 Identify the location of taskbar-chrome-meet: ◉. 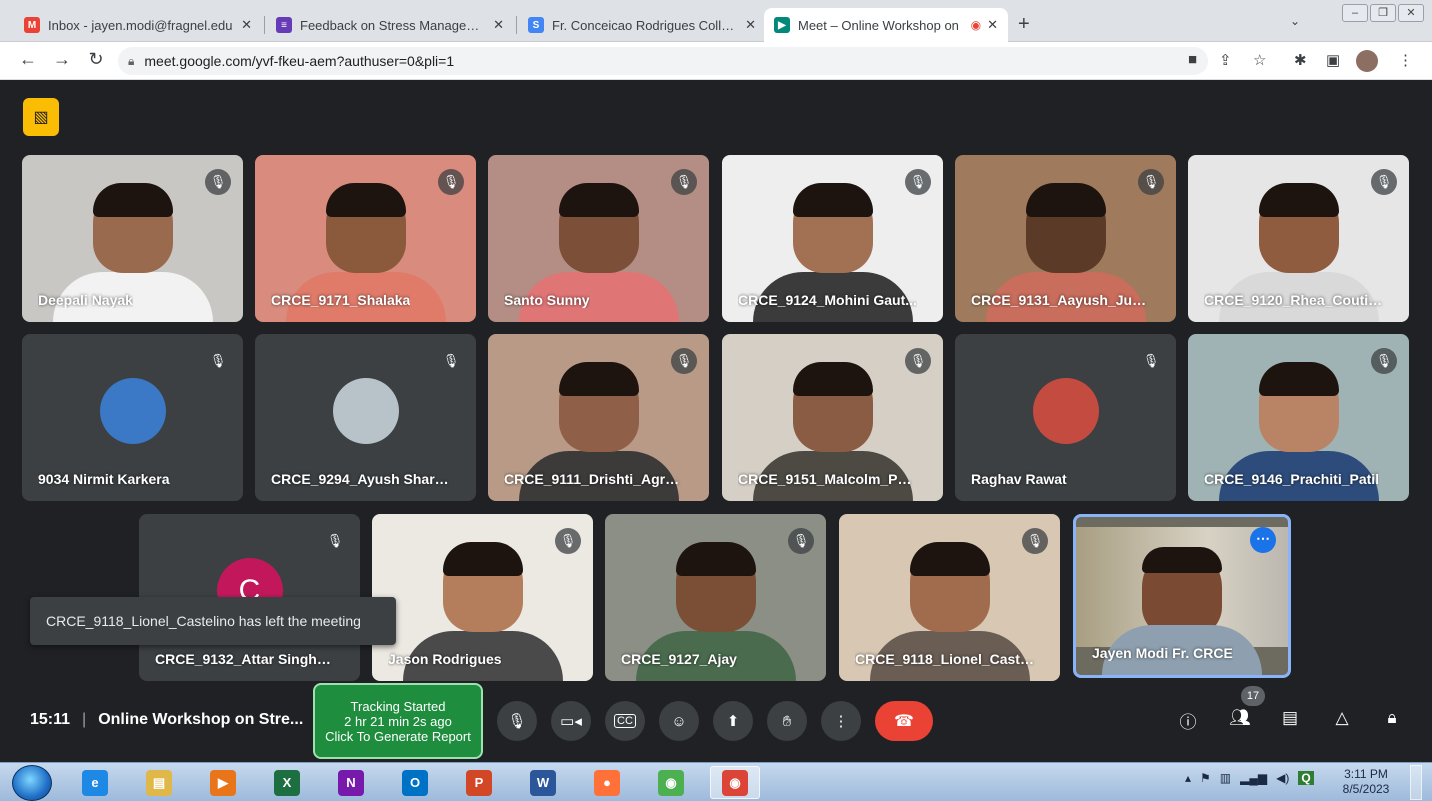
(735, 782).